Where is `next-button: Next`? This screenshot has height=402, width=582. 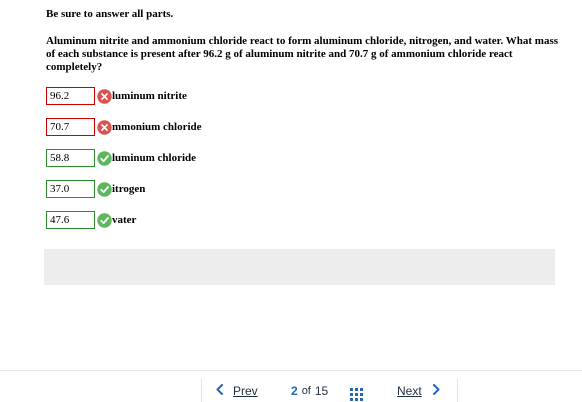 next-button: Next is located at coordinates (419, 390).